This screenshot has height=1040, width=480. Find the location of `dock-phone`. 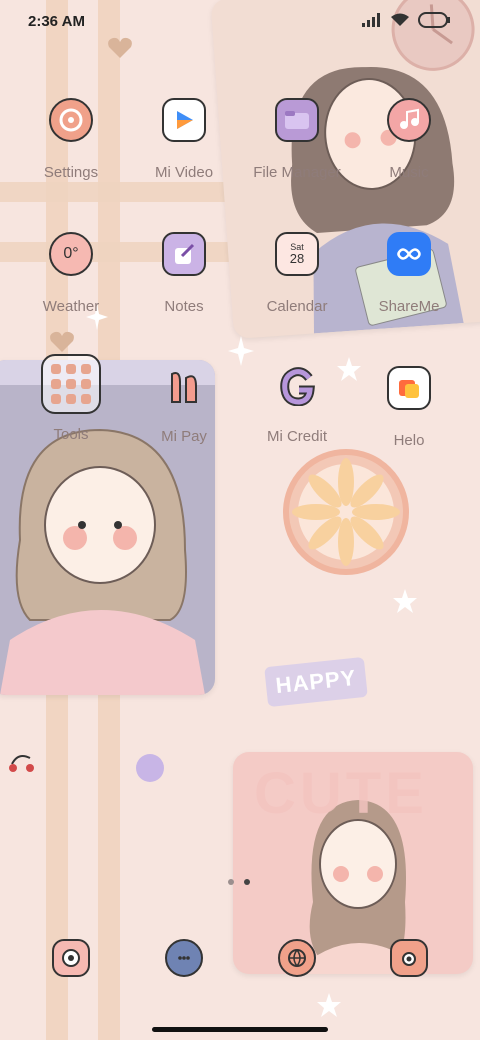

dock-phone is located at coordinates (71, 956).